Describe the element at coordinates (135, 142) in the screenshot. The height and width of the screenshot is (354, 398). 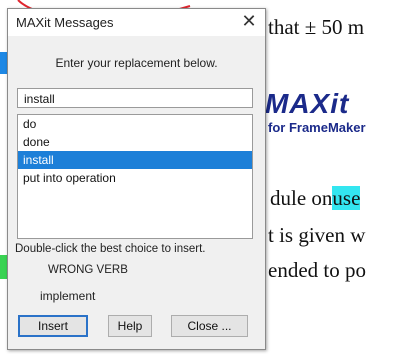
I see `list-item: done` at that location.